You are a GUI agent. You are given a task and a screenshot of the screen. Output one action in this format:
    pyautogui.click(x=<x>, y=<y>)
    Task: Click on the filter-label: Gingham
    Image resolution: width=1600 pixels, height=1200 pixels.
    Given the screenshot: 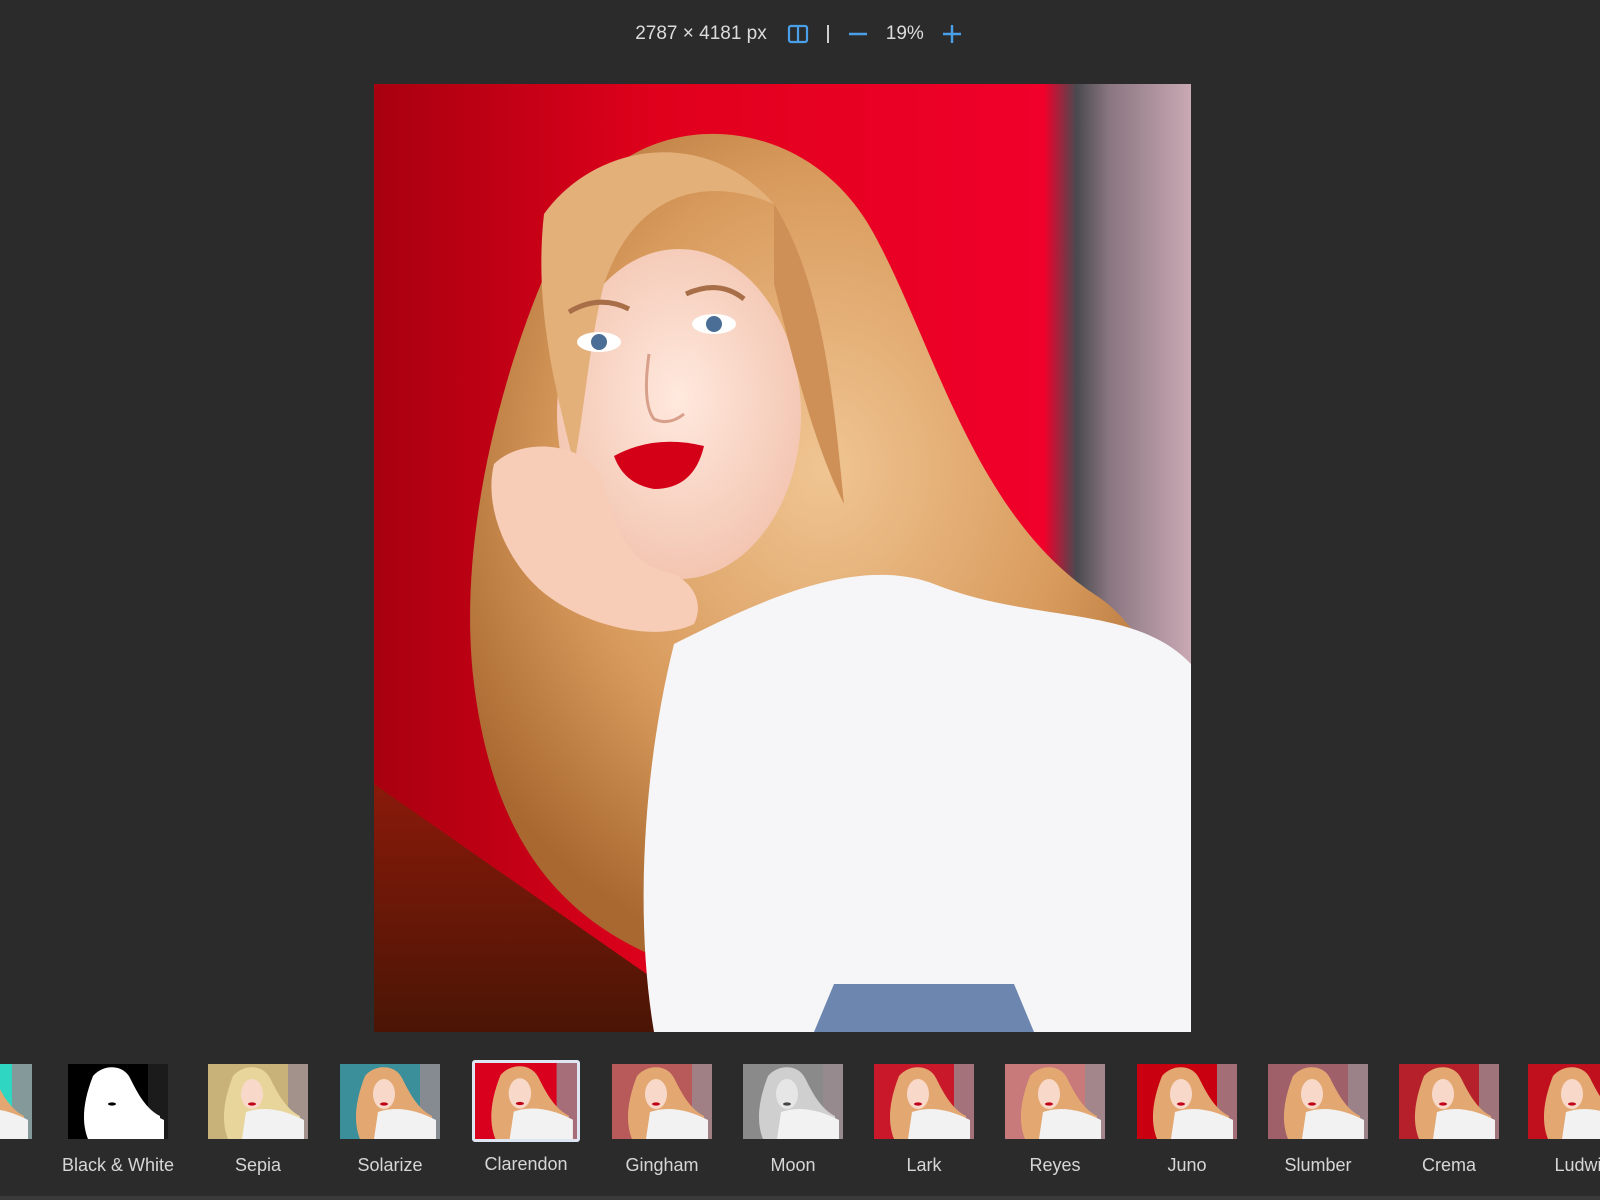 What is the action you would take?
    pyautogui.click(x=662, y=1165)
    